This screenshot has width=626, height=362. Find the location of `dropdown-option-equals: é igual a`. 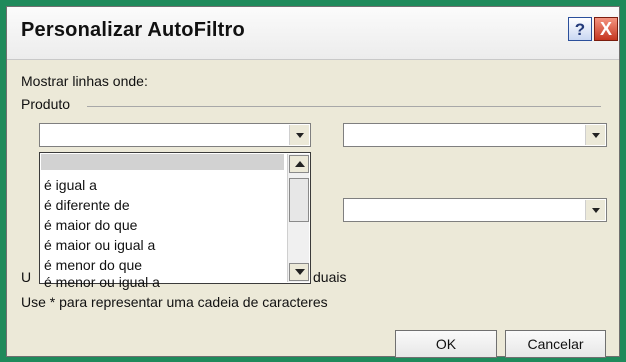

dropdown-option-equals: é igual a is located at coordinates (70, 185).